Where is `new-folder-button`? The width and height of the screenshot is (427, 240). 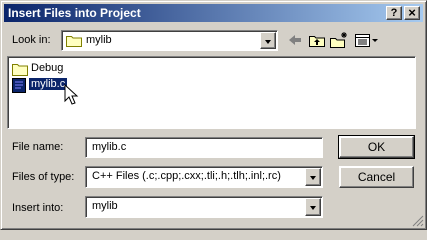 new-folder-button is located at coordinates (339, 40).